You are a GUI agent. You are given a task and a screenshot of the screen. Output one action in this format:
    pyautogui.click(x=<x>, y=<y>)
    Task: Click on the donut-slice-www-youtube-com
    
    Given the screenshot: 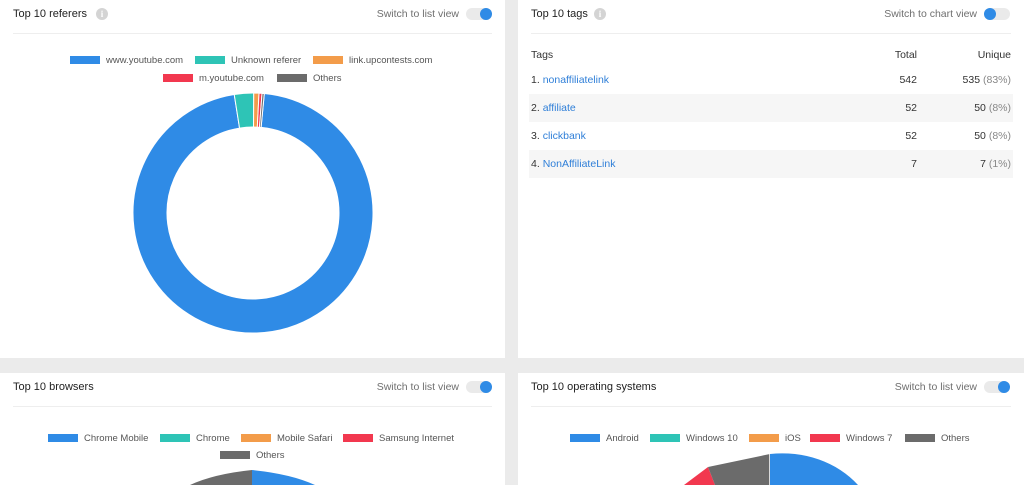 What is the action you would take?
    pyautogui.click(x=253, y=213)
    